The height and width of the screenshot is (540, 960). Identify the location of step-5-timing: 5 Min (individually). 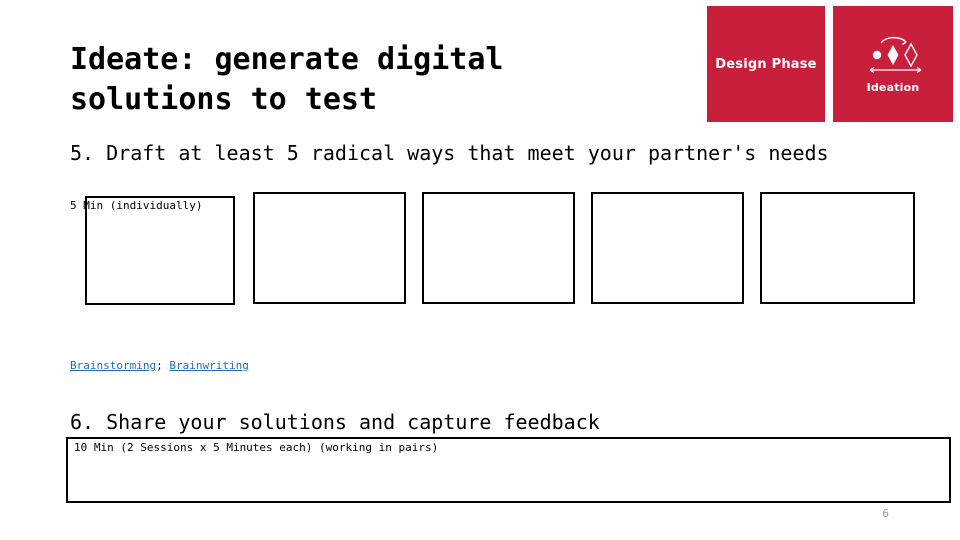
(136, 205).